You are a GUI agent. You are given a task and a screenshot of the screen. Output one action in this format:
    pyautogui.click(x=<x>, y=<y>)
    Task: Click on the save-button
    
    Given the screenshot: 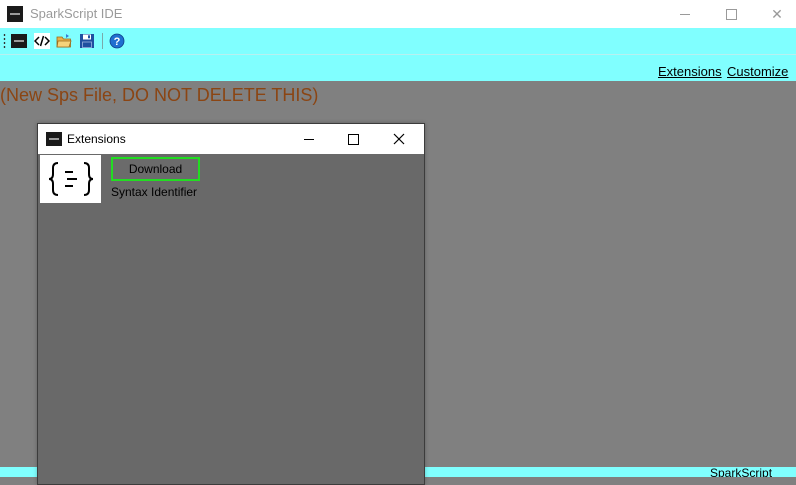 What is the action you would take?
    pyautogui.click(x=87, y=41)
    